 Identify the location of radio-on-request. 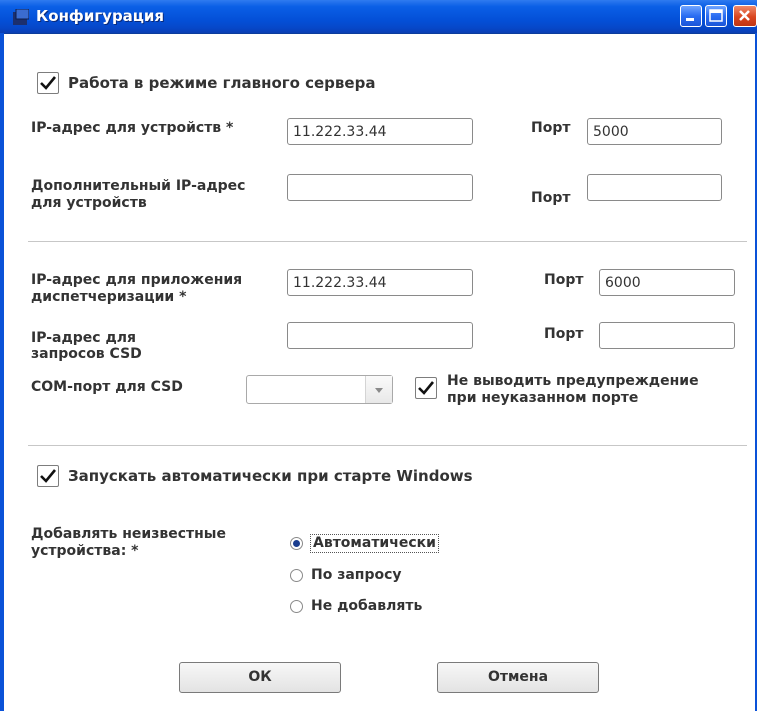
(296, 575).